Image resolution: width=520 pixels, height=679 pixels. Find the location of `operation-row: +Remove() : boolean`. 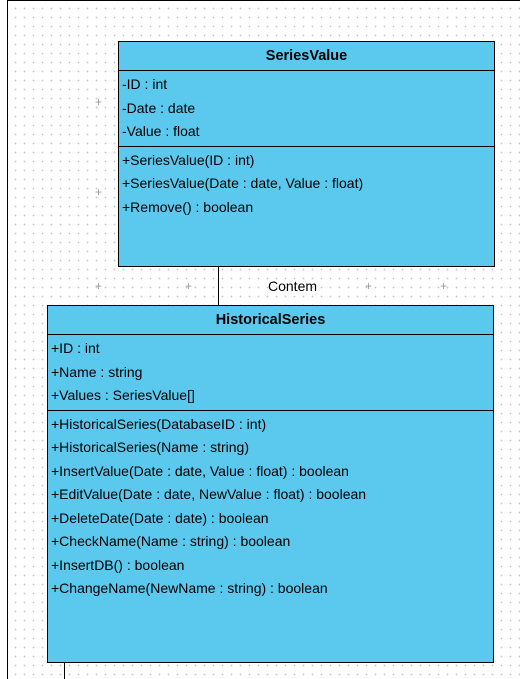

operation-row: +Remove() : boolean is located at coordinates (306, 208).